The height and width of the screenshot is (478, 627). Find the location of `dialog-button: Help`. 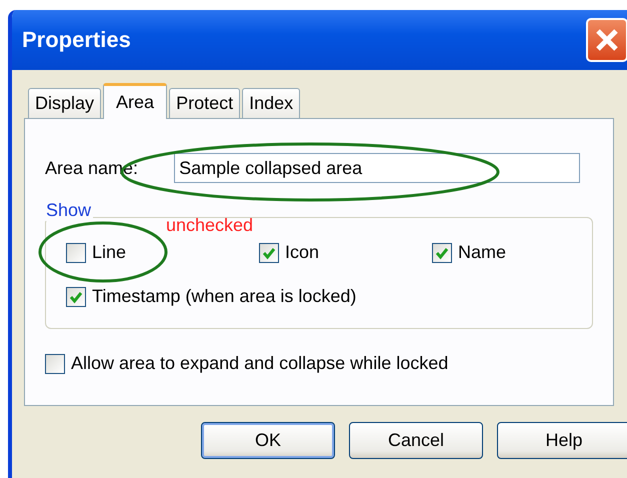

dialog-button: Help is located at coordinates (562, 440).